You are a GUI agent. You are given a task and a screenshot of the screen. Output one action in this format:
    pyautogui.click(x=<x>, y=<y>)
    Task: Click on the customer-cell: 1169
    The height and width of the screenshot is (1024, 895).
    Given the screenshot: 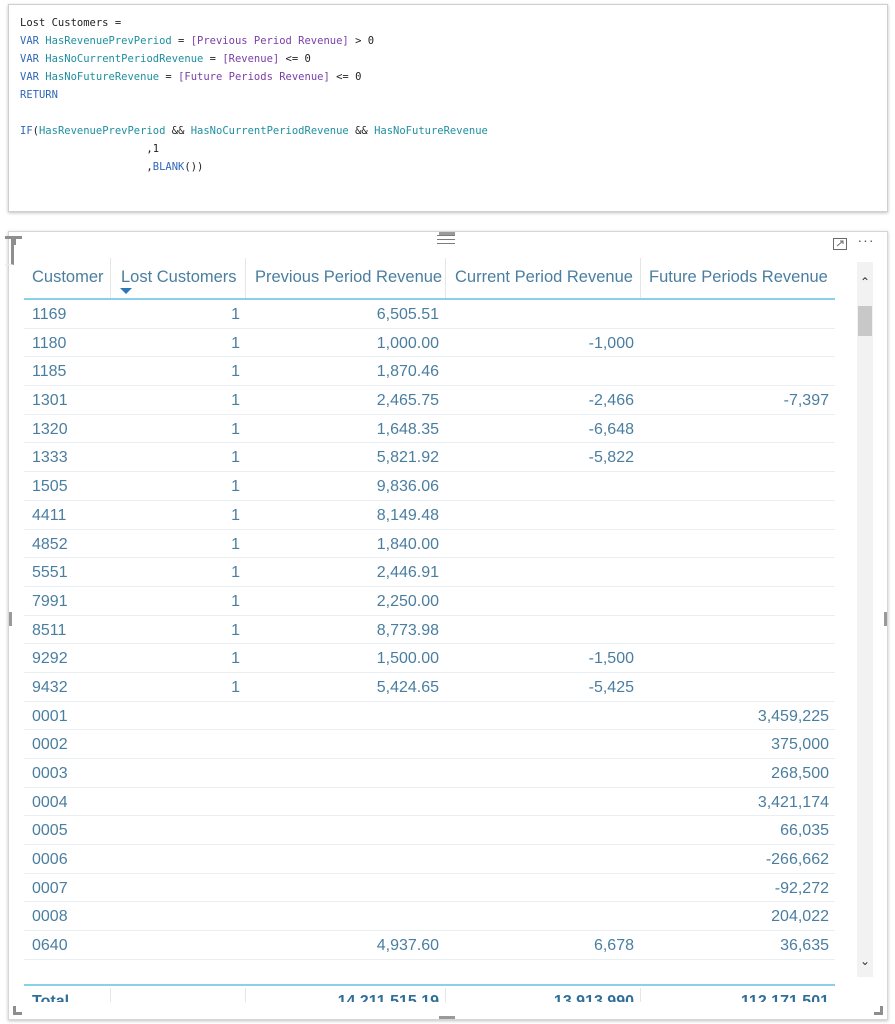 What is the action you would take?
    pyautogui.click(x=49, y=314)
    